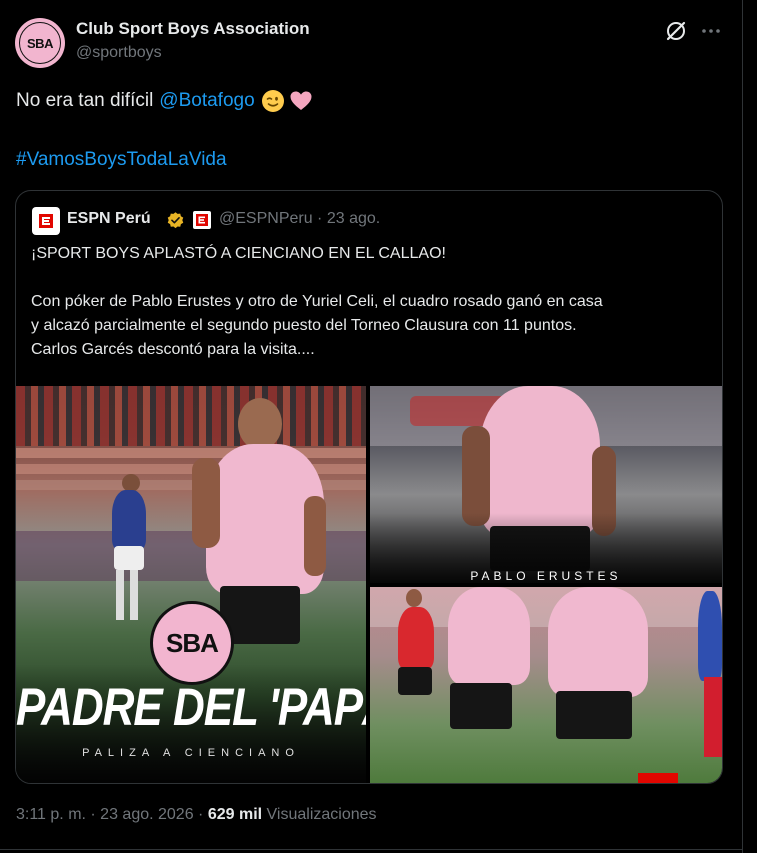  What do you see at coordinates (371, 849) in the screenshot?
I see `tweet-divider` at bounding box center [371, 849].